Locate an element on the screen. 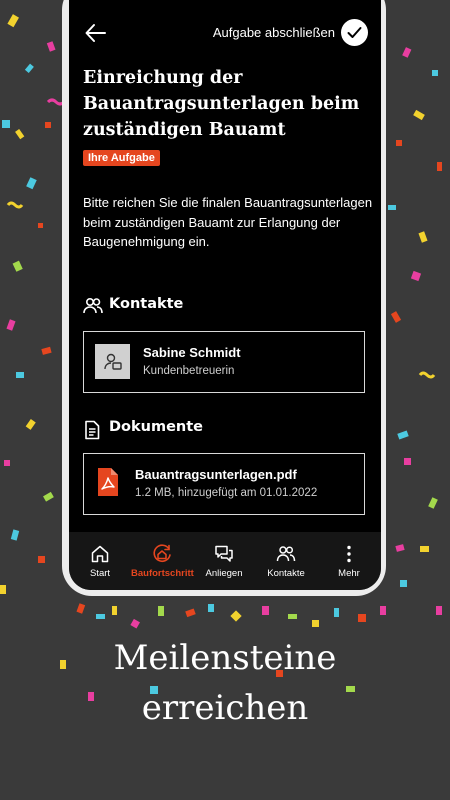 The width and height of the screenshot is (450, 800). nav-label-baufortschritt: Baufortschritt is located at coordinates (162, 573).